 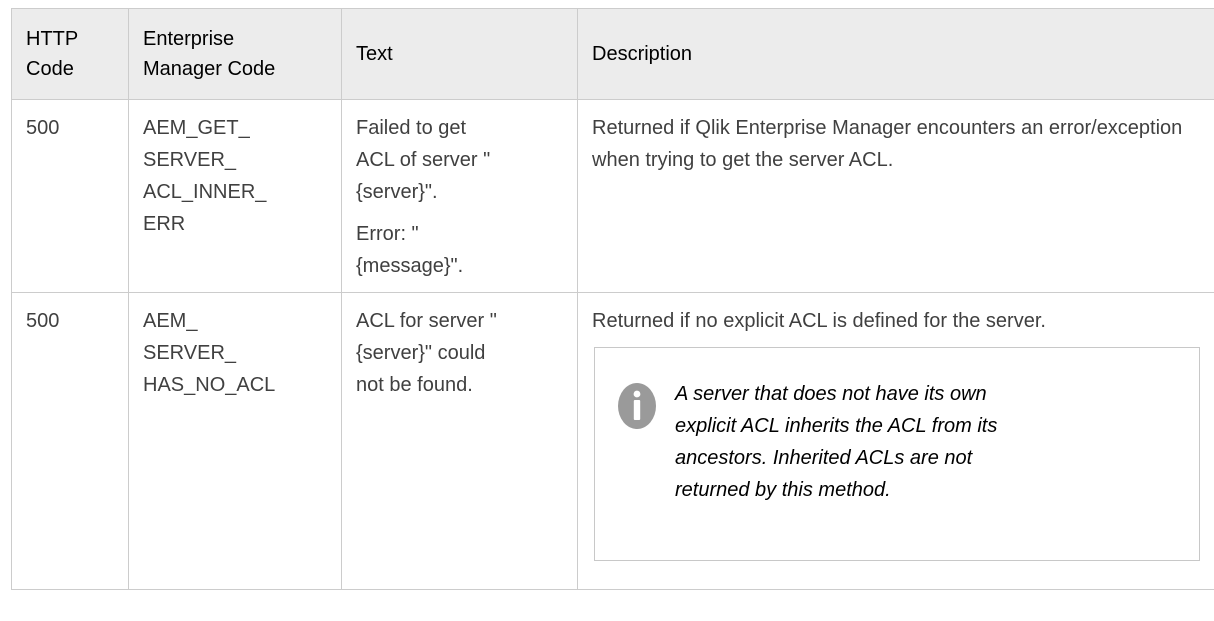 What do you see at coordinates (235, 441) in the screenshot?
I see `cell-em-code: AEM_ SERVER_ HAS_NO_ACL` at bounding box center [235, 441].